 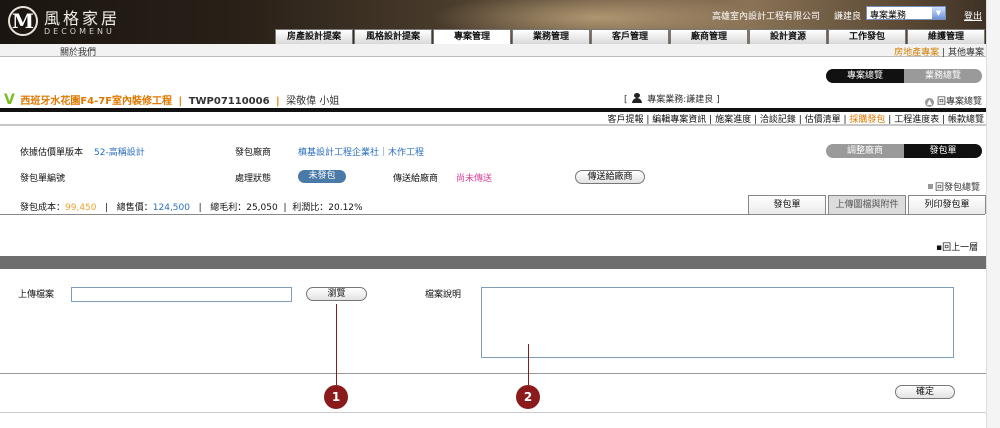 What do you see at coordinates (345, 208) in the screenshot?
I see `profit-ratio-value: 20.12%` at bounding box center [345, 208].